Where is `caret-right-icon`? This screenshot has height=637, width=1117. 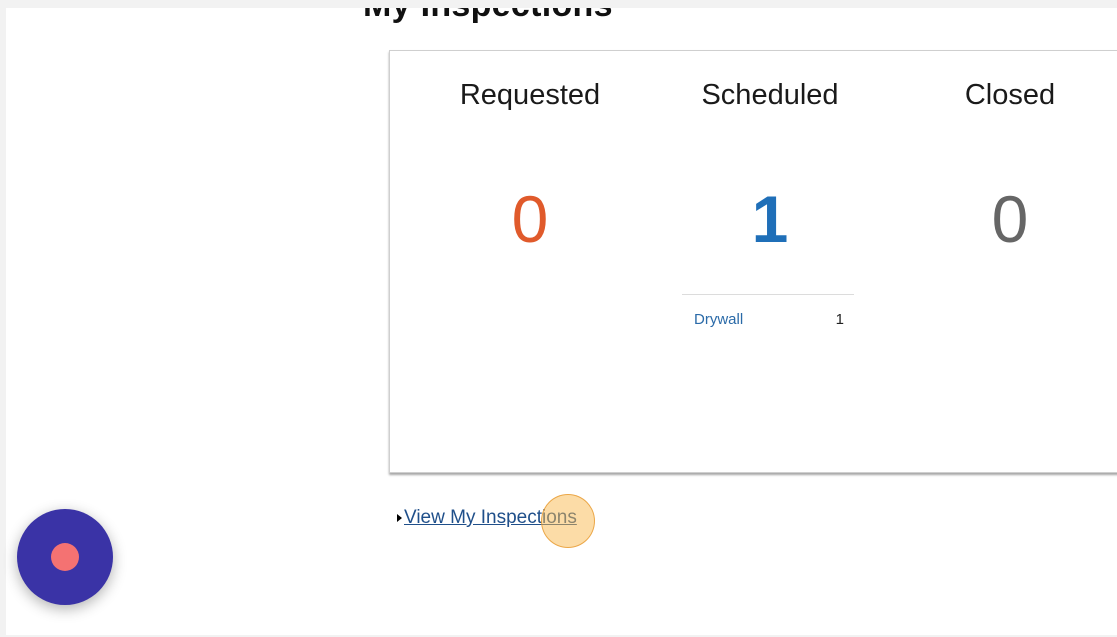
caret-right-icon is located at coordinates (399, 517).